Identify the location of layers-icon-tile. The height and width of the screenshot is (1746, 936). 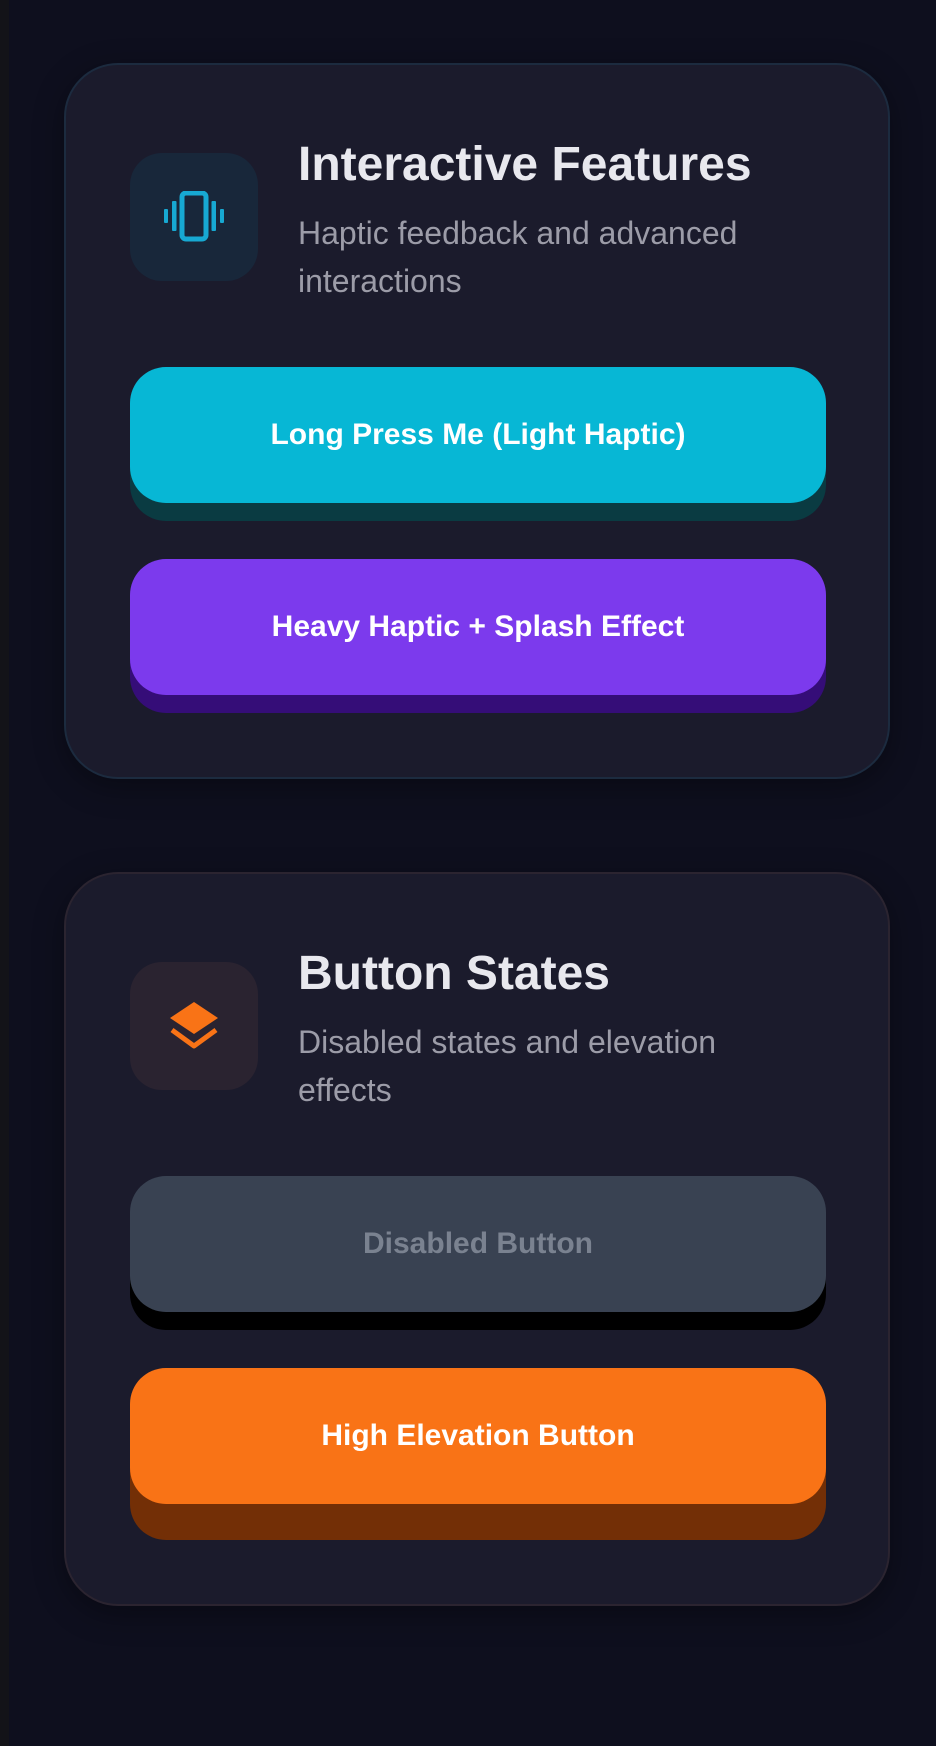
(194, 1026).